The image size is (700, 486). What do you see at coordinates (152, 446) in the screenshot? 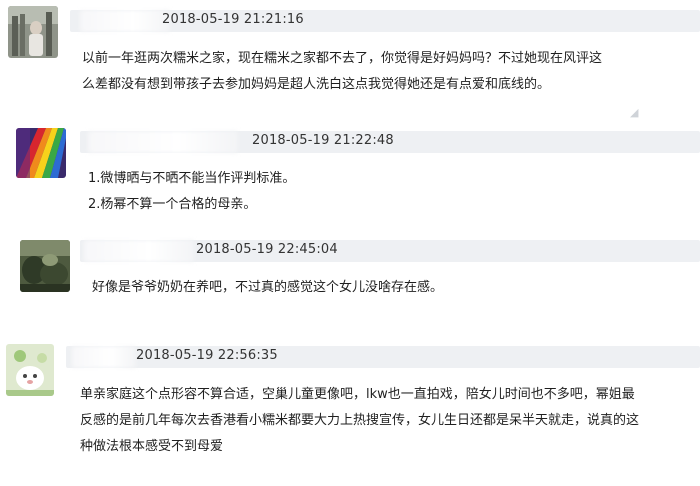
I see `comment-line: 种做法根本感受不到母爱` at bounding box center [152, 446].